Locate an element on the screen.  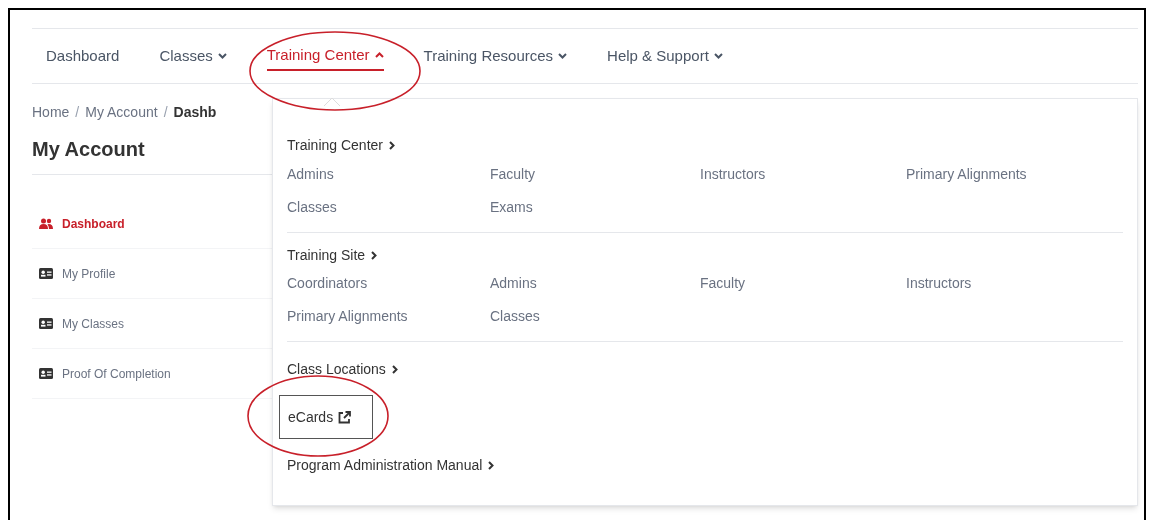
breadcrumb-link: My Account is located at coordinates (121, 112).